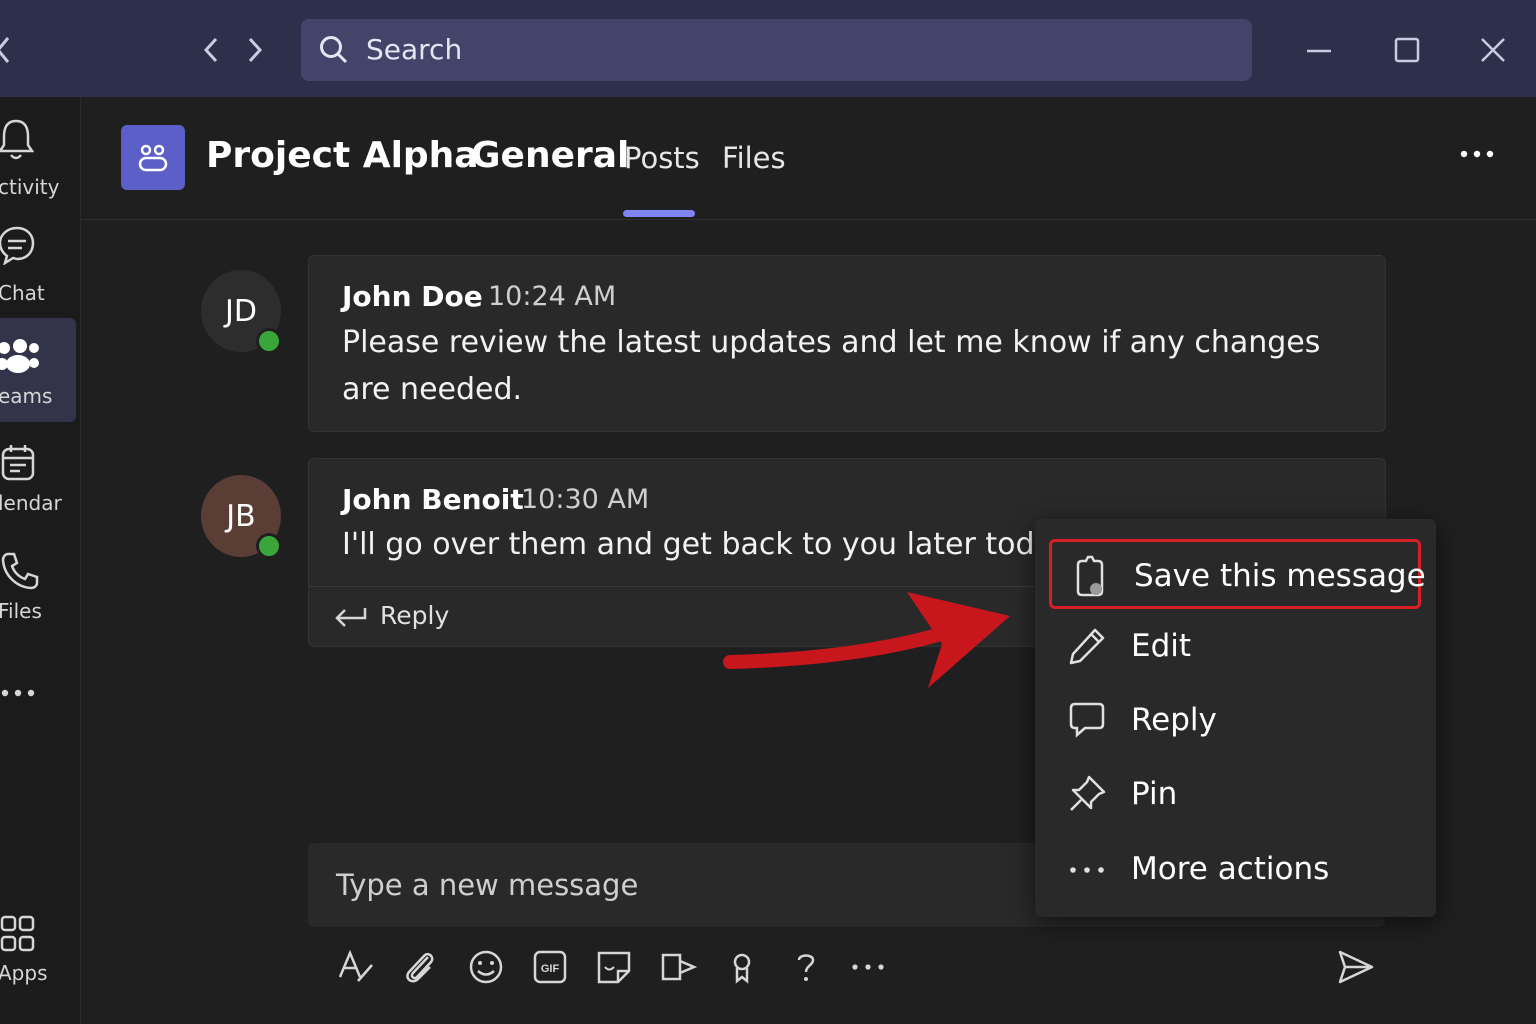 The height and width of the screenshot is (1024, 1536). I want to click on rail-label-apps: Apps, so click(24, 973).